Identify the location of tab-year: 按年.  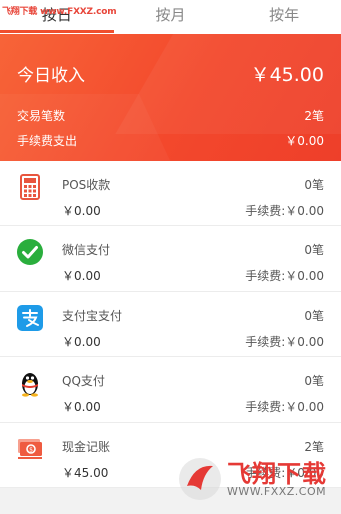
(284, 17).